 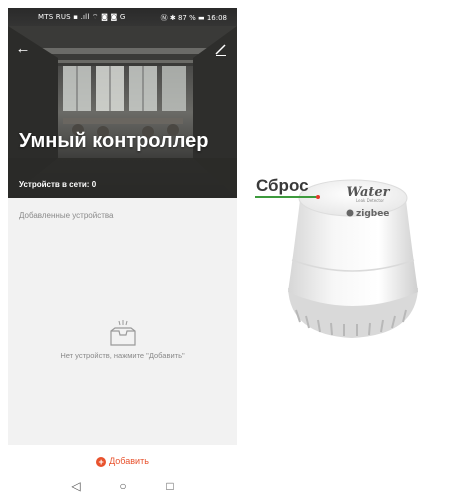 I want to click on square-recent-icon: □, so click(x=170, y=486).